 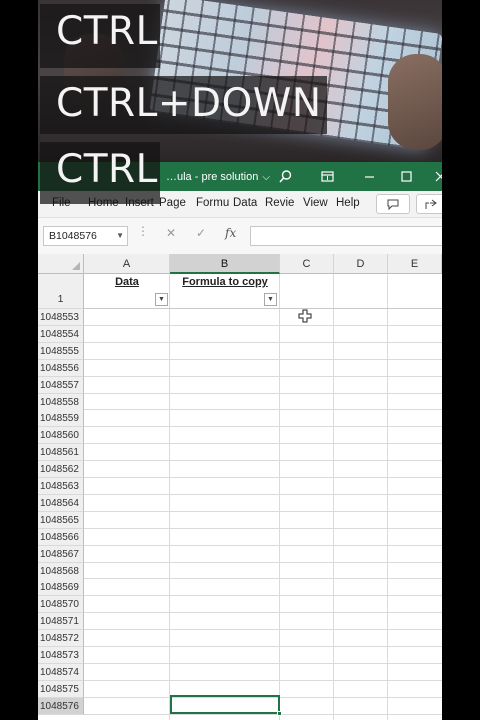 What do you see at coordinates (279, 713) in the screenshot?
I see `fill-handle` at bounding box center [279, 713].